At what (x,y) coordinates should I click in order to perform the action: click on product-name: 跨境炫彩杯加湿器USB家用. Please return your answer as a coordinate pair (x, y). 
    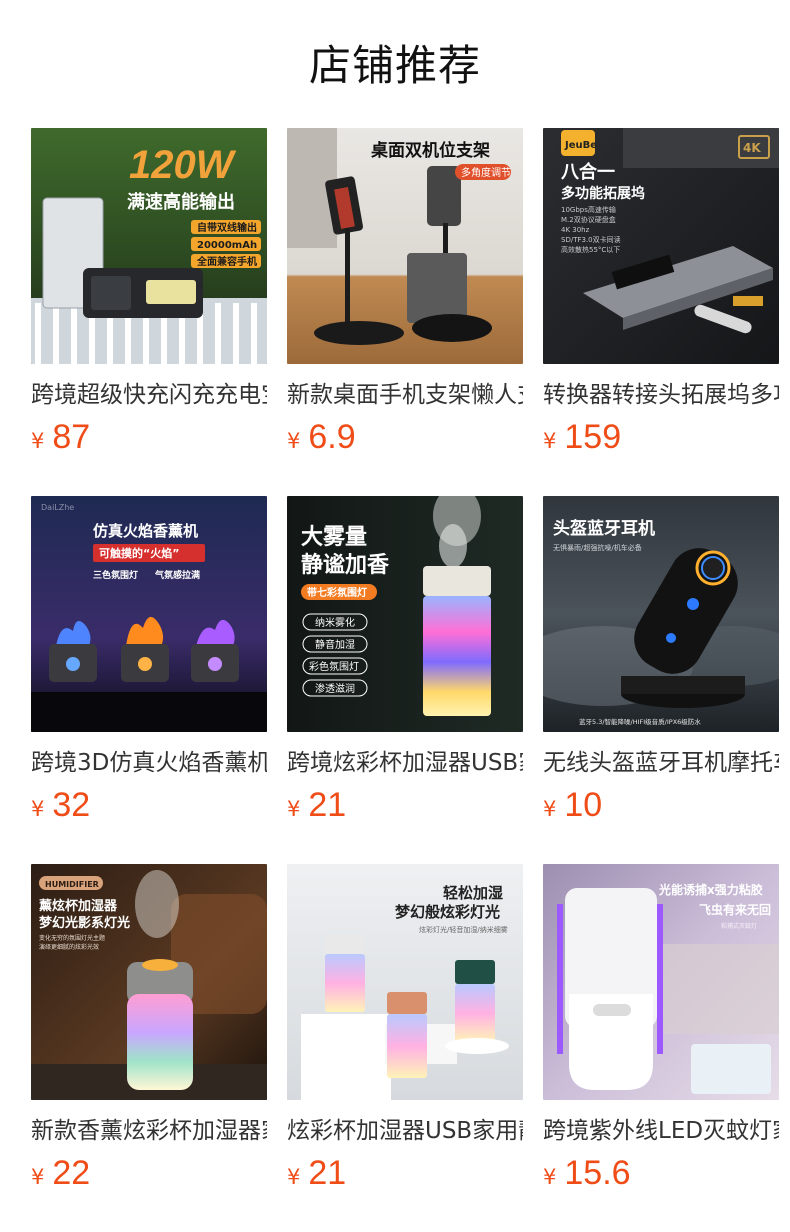
    Looking at the image, I should click on (405, 763).